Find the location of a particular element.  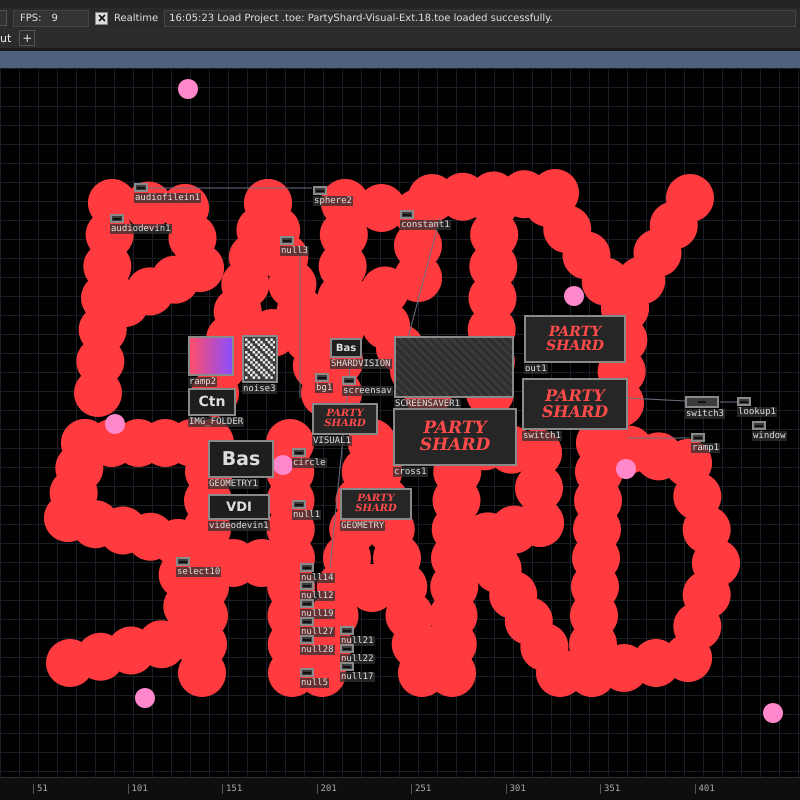

noise-preview-icon is located at coordinates (260, 359).